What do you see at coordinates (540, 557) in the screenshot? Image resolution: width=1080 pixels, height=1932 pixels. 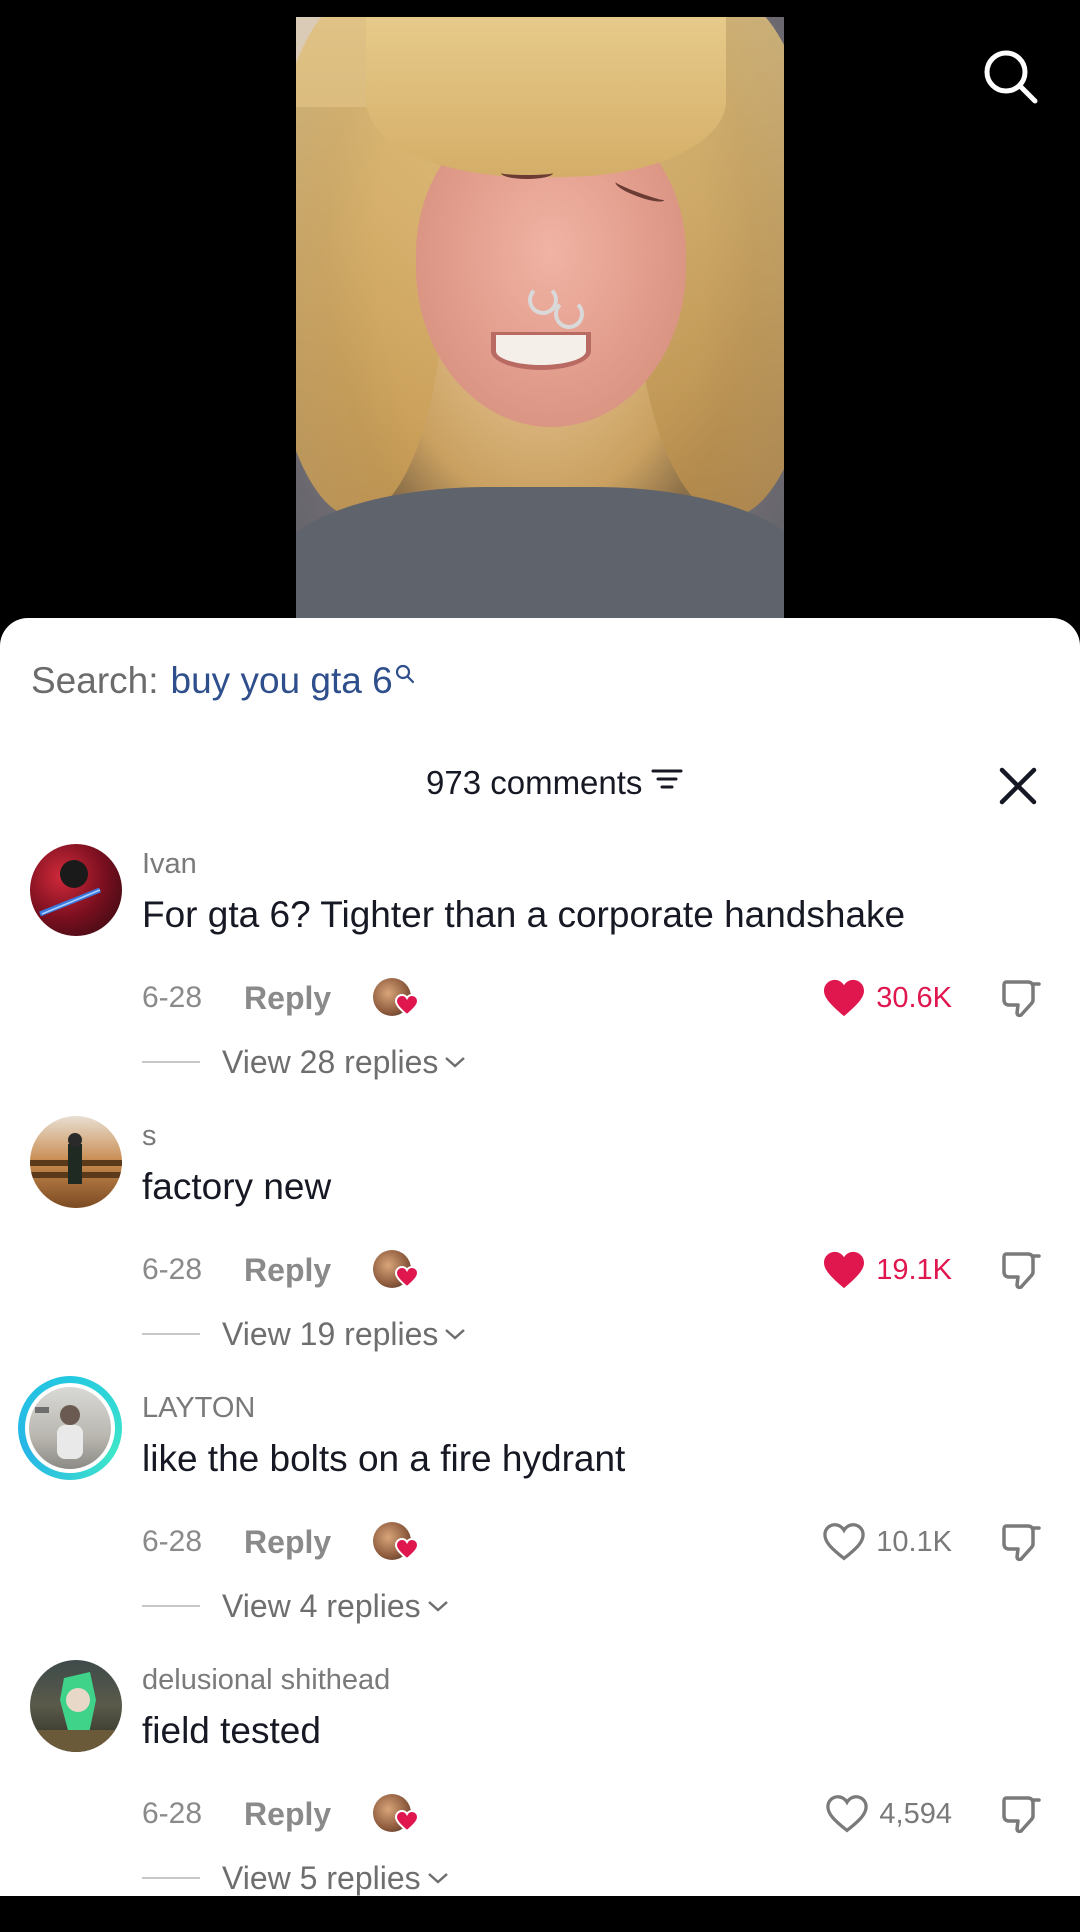 I see `shirt` at bounding box center [540, 557].